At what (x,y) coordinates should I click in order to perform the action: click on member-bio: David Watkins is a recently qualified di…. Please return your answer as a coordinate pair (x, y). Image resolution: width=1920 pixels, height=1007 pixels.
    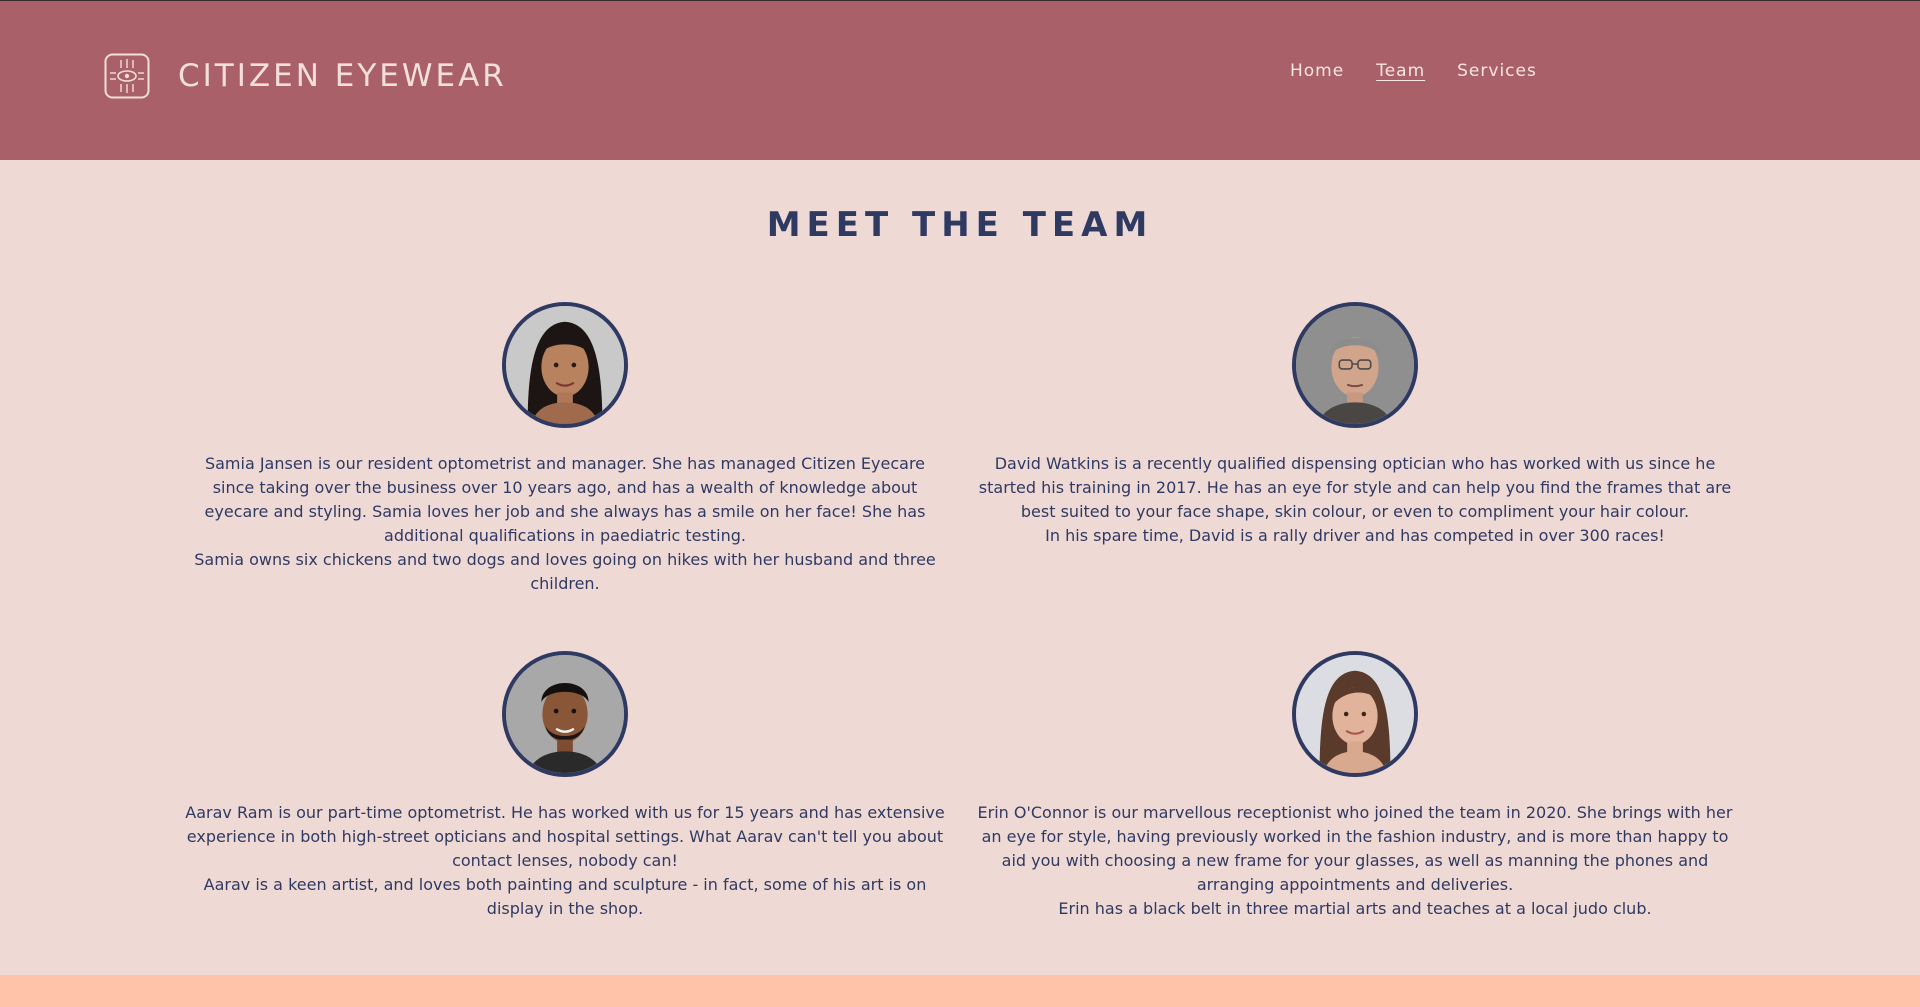
    Looking at the image, I should click on (1355, 500).